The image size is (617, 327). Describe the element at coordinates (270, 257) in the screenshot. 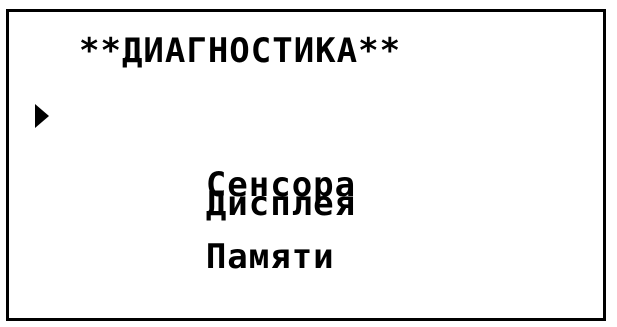

I see `menu-item-label: Памяти` at that location.